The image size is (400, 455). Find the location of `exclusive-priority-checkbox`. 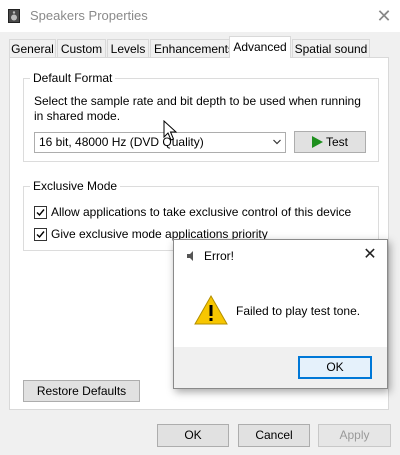

exclusive-priority-checkbox is located at coordinates (40, 234).